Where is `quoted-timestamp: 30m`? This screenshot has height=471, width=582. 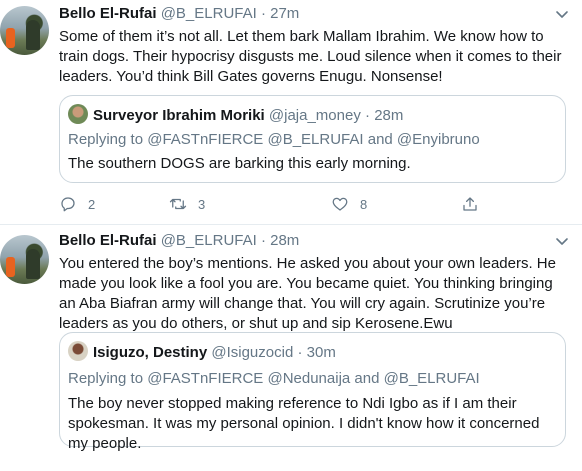 quoted-timestamp: 30m is located at coordinates (321, 352).